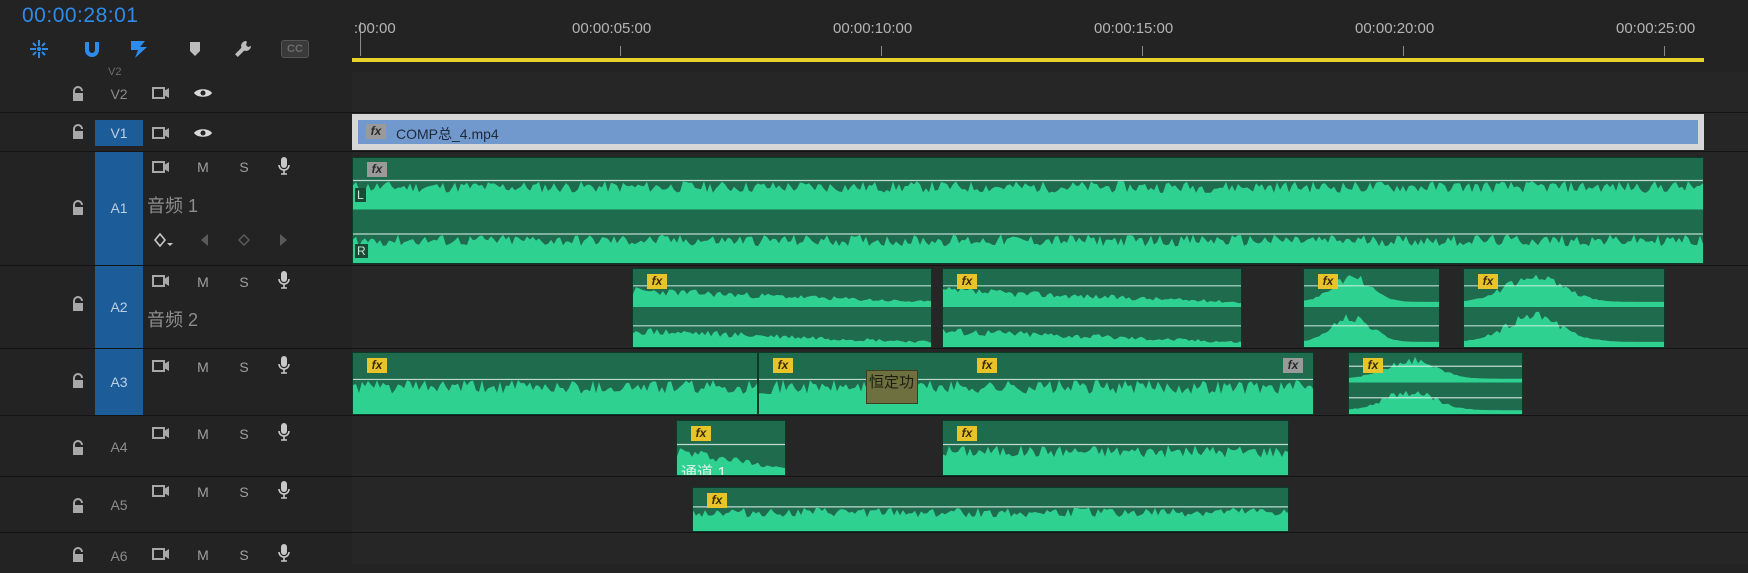  I want to click on track-name-a2: A2, so click(119, 307).